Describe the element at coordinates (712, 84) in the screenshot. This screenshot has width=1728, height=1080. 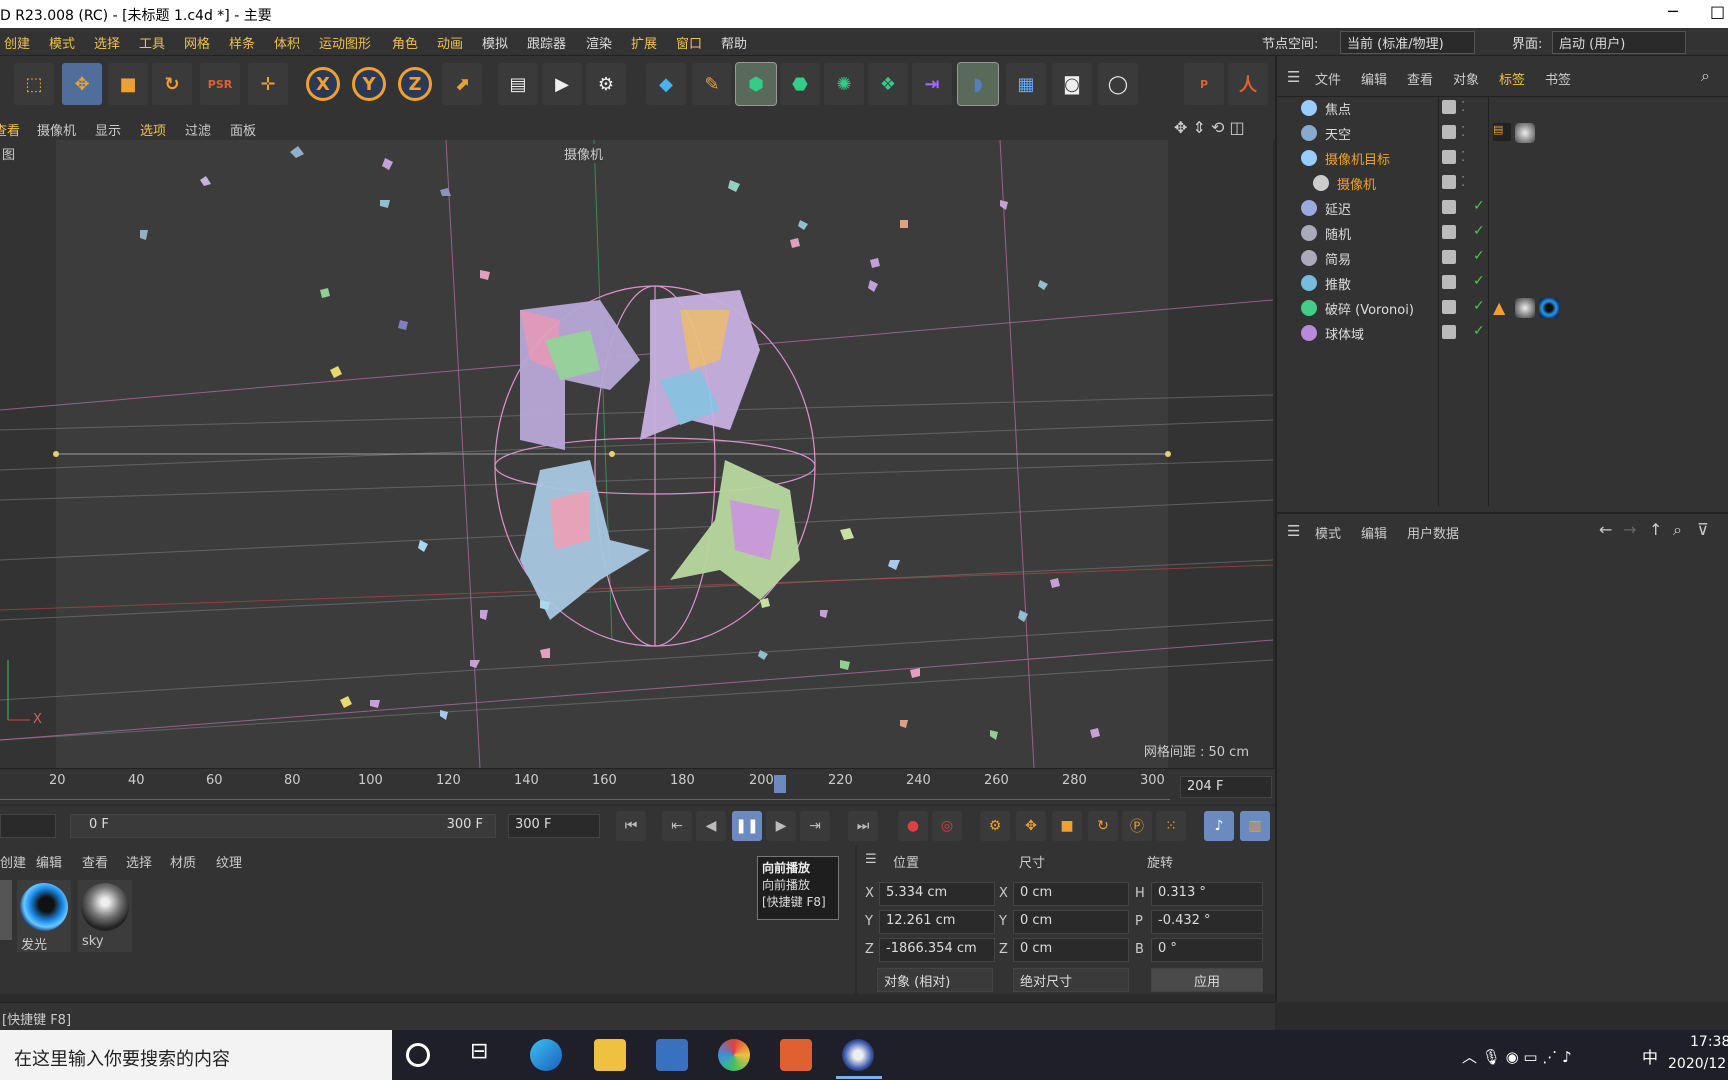
I see `pen-icon: ✎` at that location.